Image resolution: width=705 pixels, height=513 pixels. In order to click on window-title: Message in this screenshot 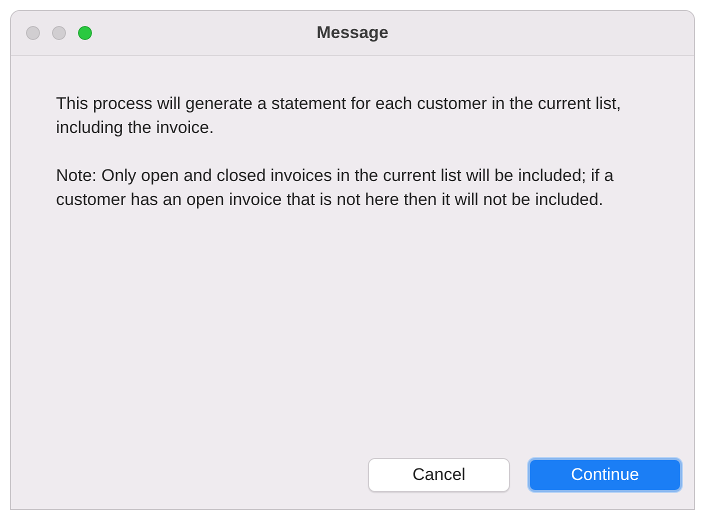, I will do `click(352, 32)`.